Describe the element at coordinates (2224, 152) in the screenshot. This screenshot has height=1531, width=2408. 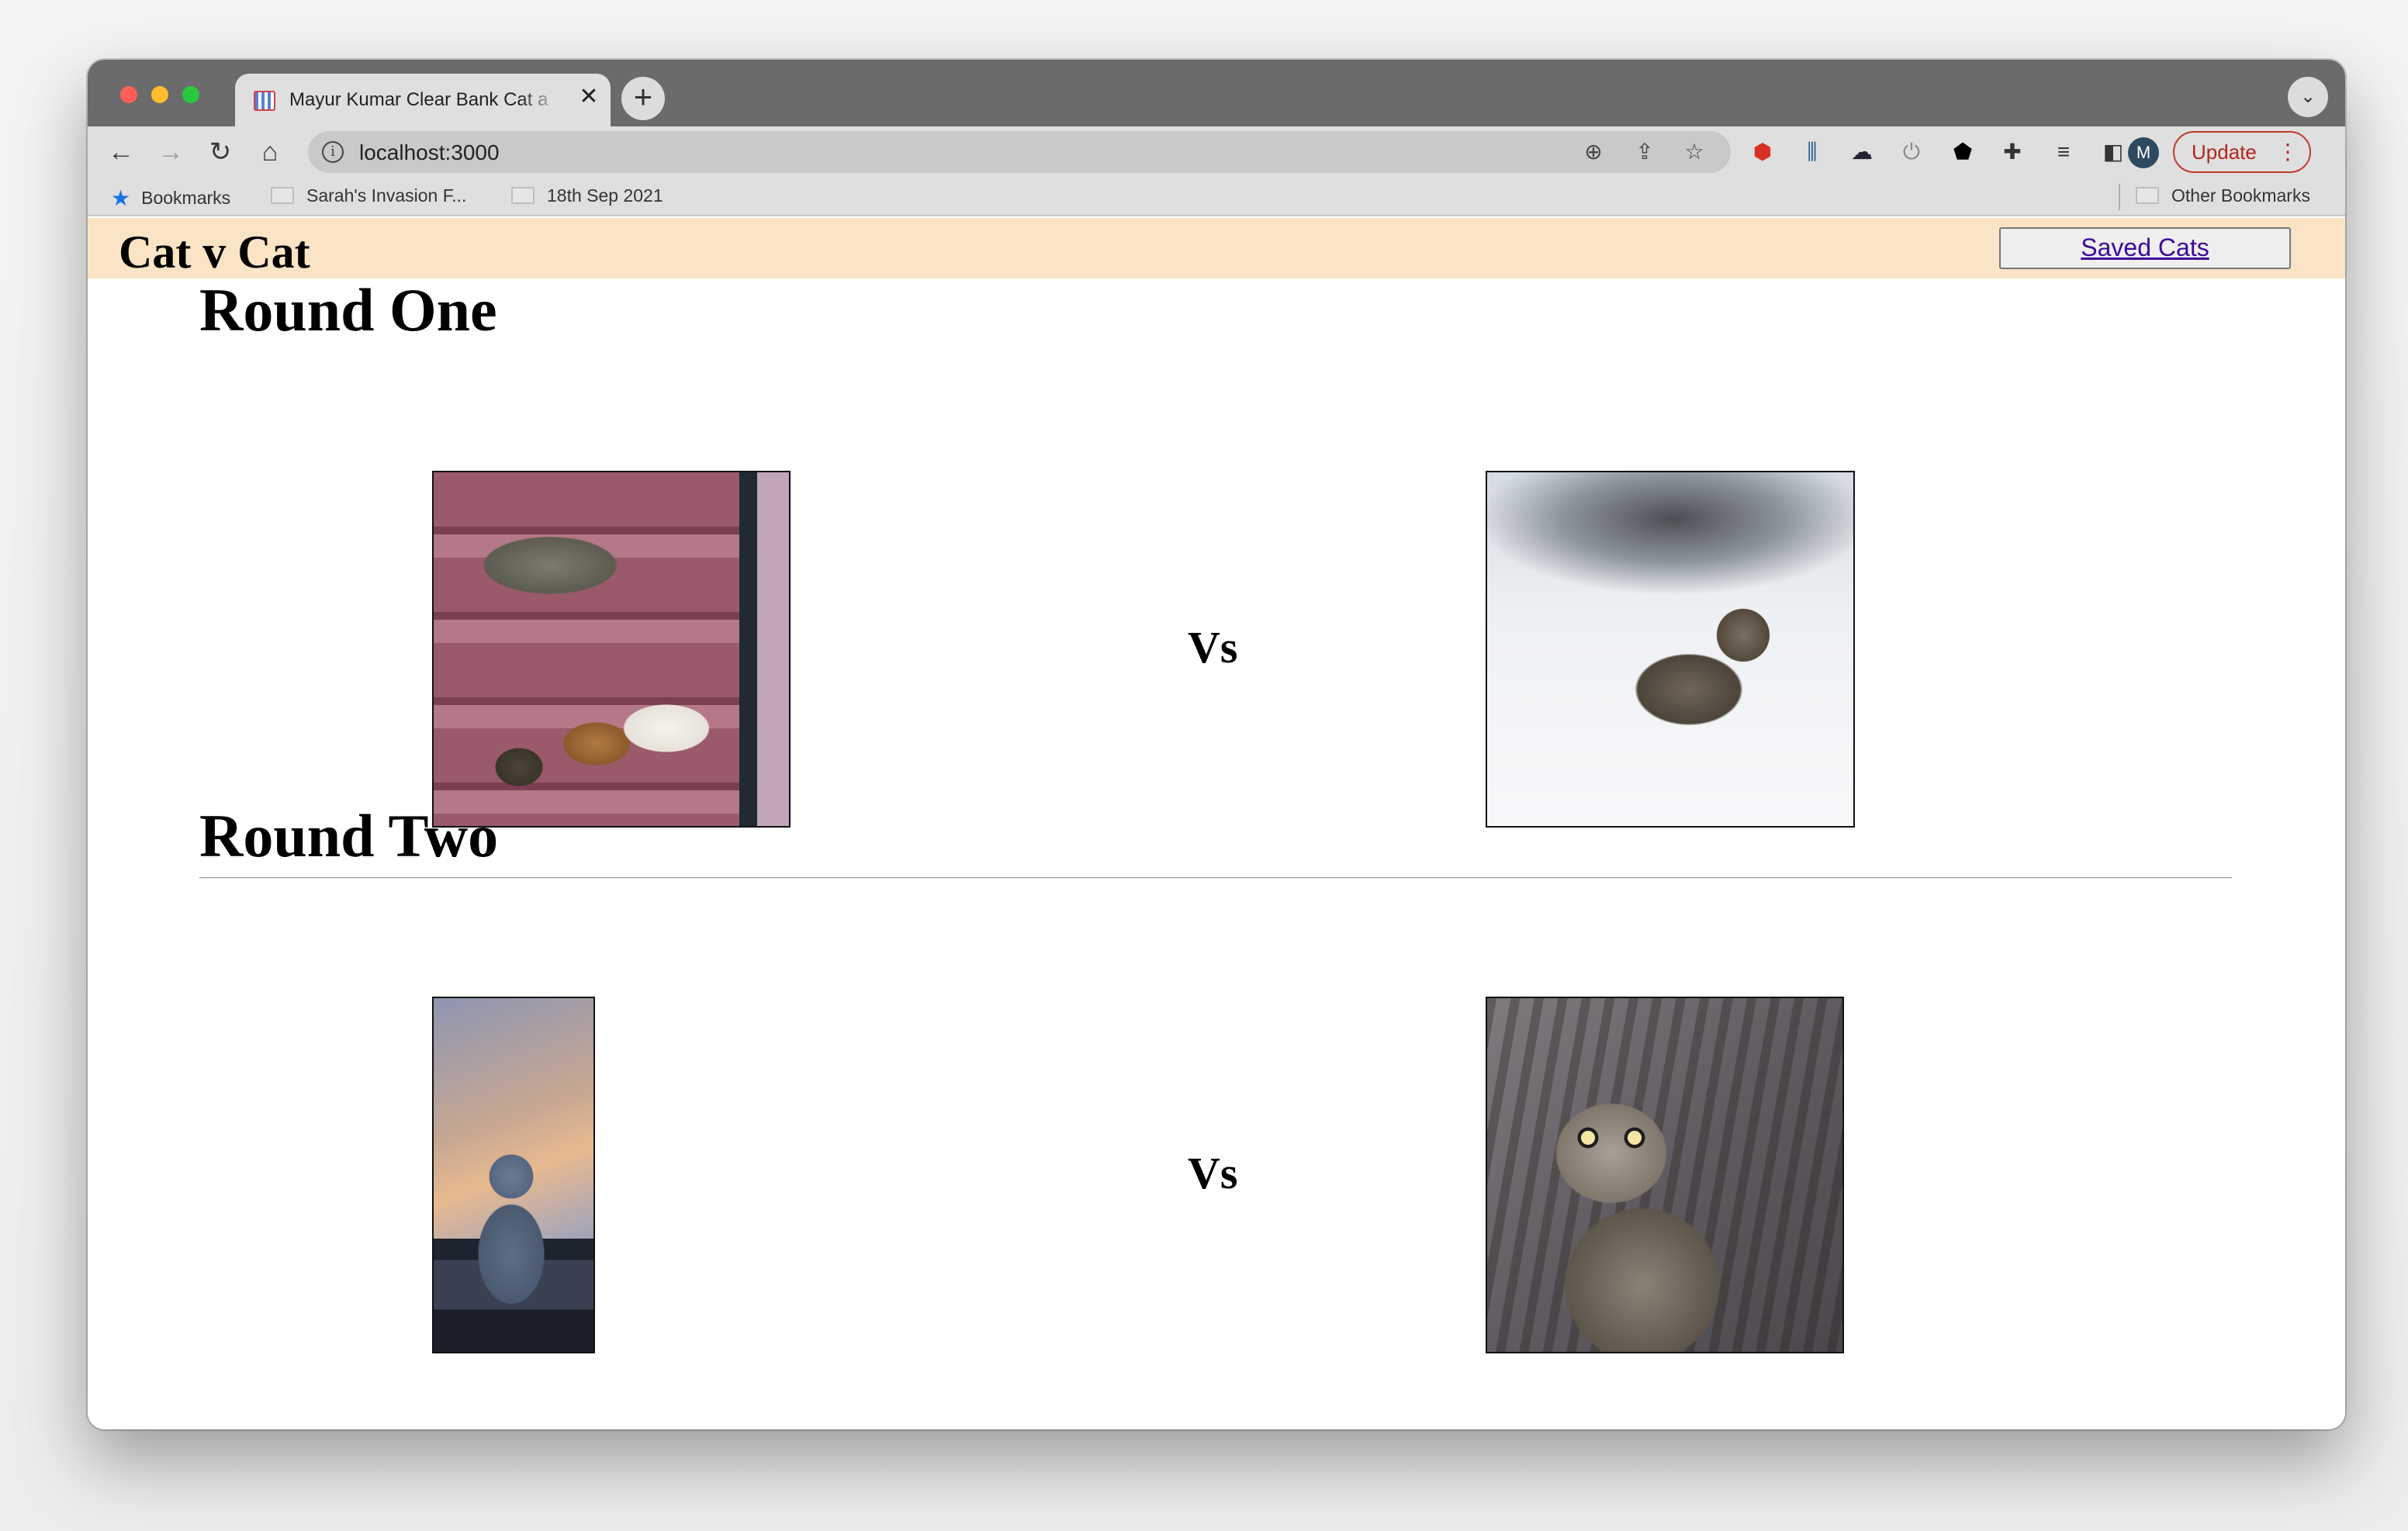
I see `update-label: Update` at that location.